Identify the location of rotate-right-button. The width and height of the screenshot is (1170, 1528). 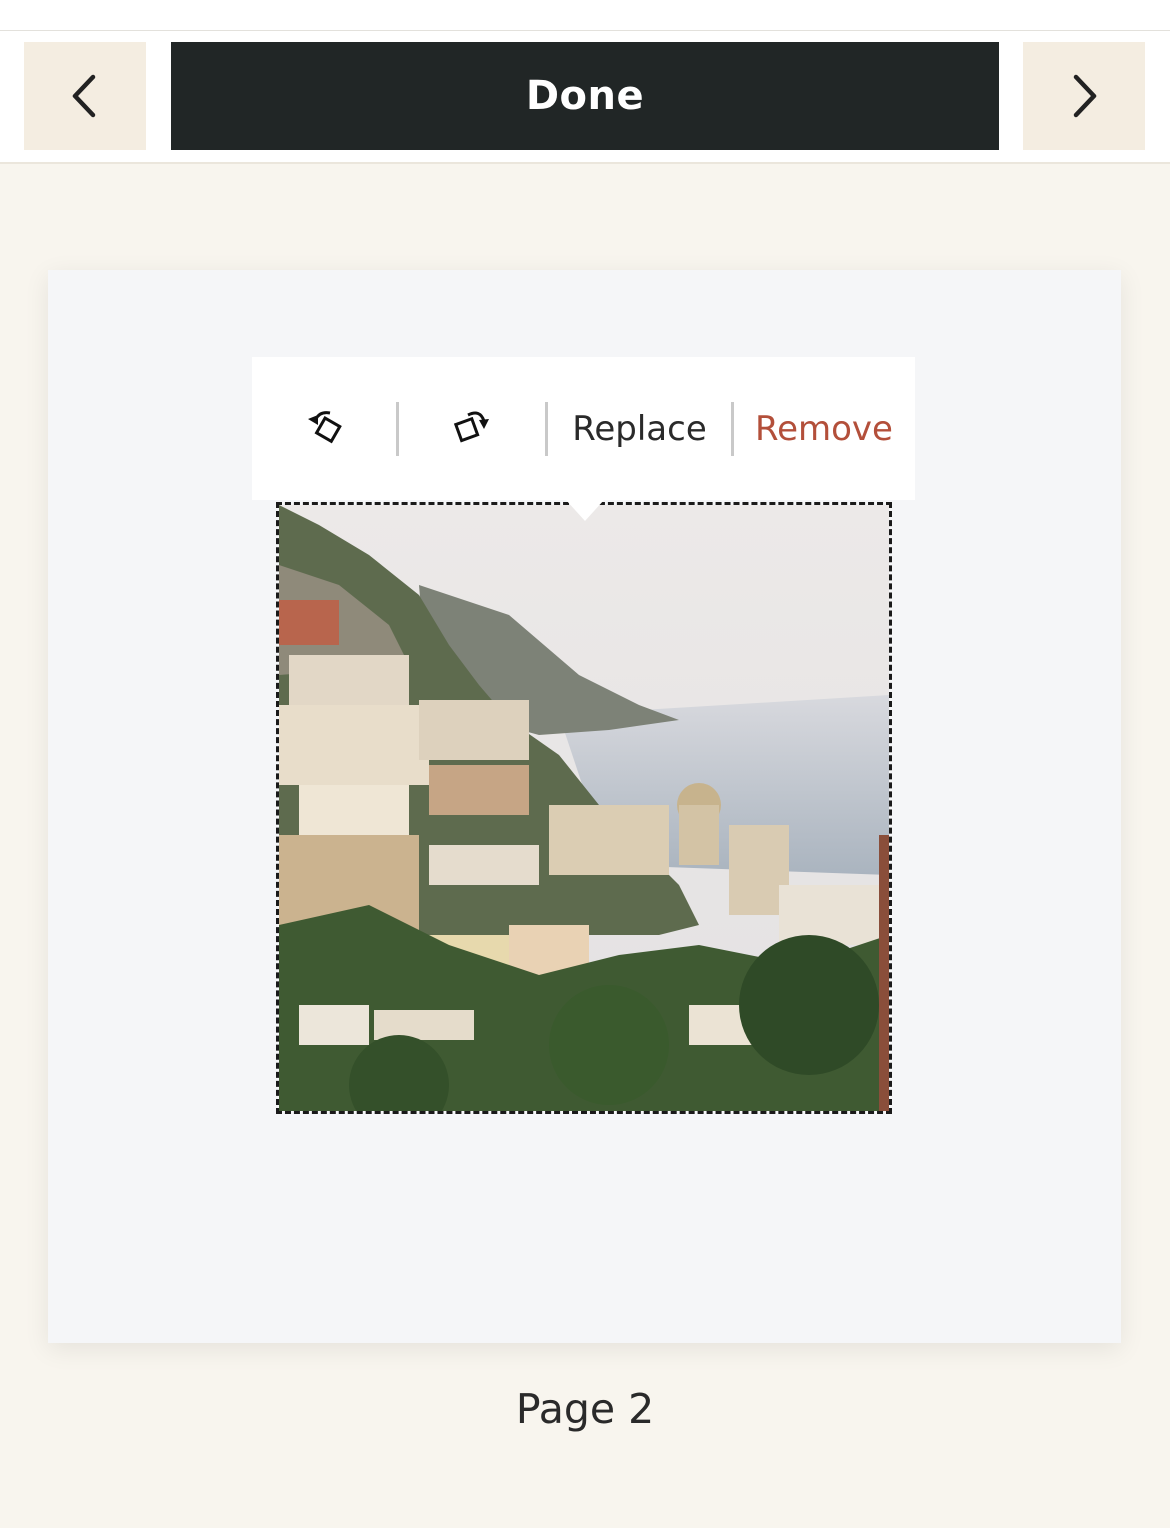
(472, 428).